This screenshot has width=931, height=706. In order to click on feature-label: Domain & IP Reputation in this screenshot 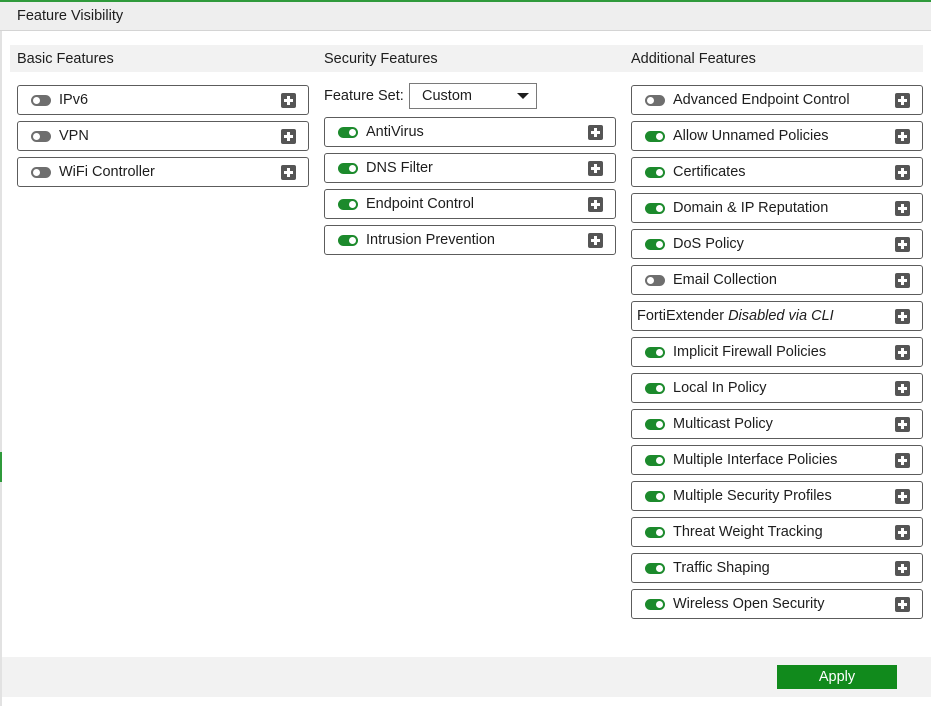, I will do `click(751, 208)`.